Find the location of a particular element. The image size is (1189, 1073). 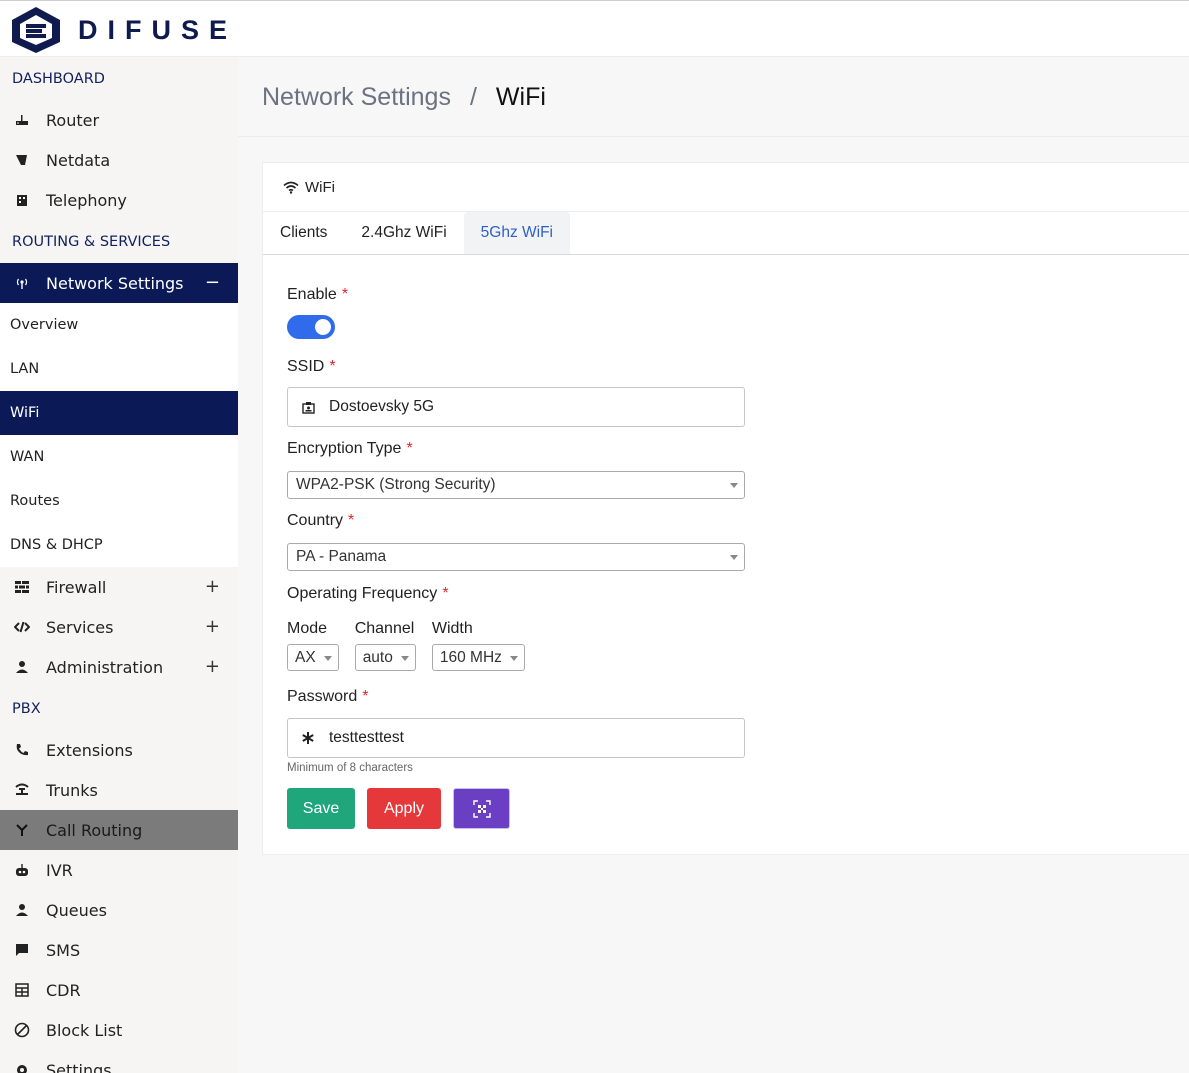

sidebar-item-label: Netdata is located at coordinates (78, 160).